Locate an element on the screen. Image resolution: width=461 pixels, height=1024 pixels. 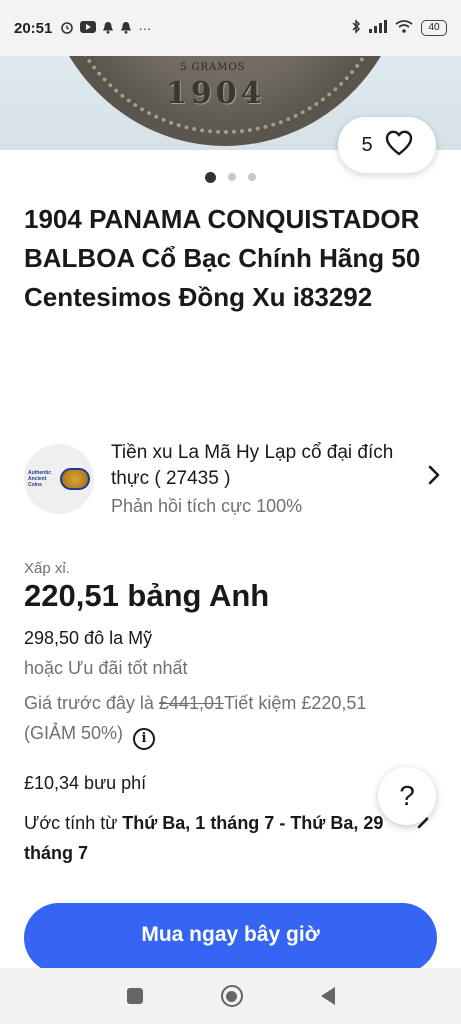
coin-inscription: 5 GRAMOS is located at coordinates (213, 67).